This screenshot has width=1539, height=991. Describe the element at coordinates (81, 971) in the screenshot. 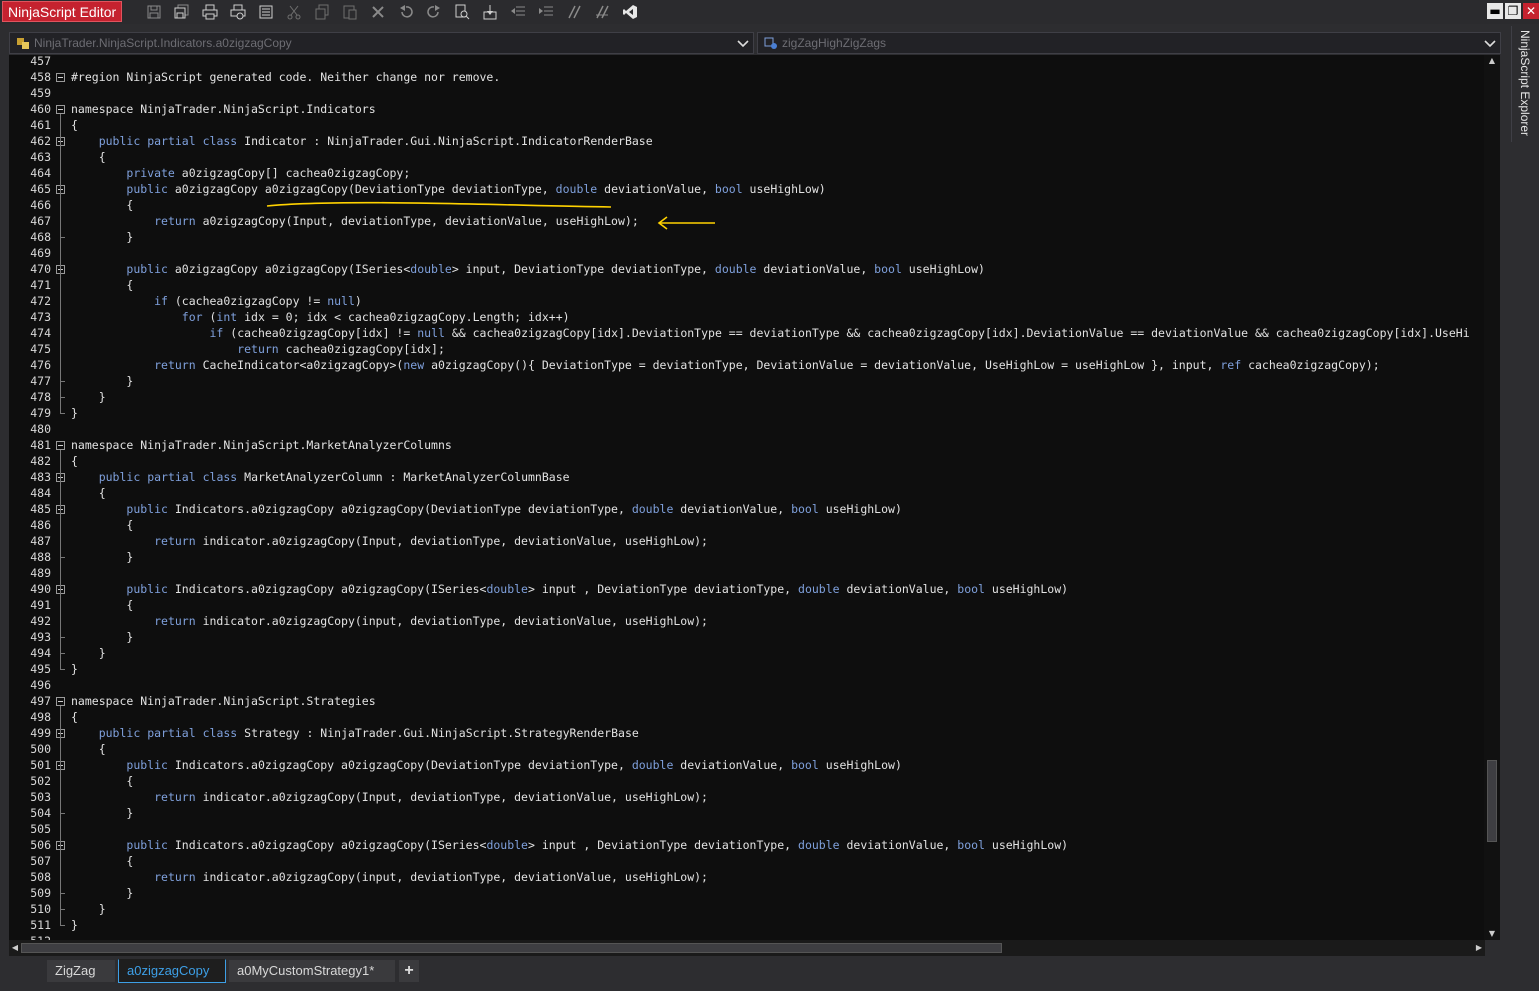

I see `tab-zigzag: ZigZag` at that location.